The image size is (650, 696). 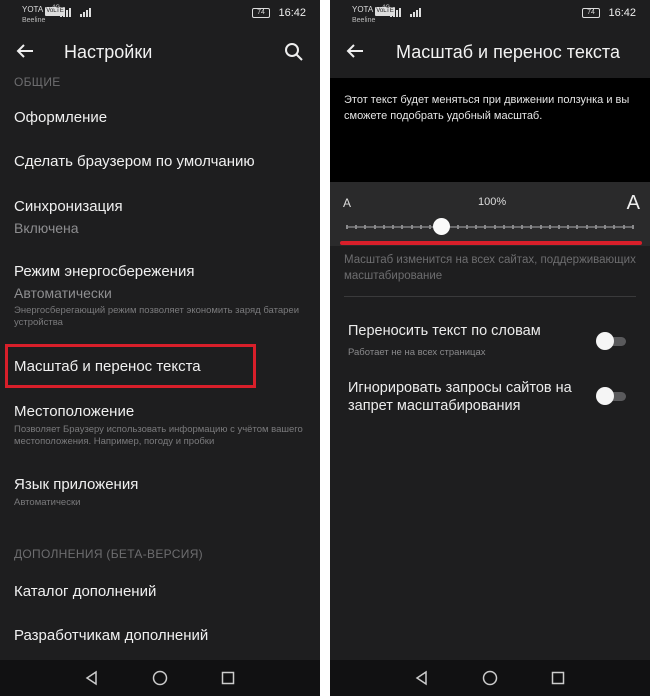 What do you see at coordinates (74, 411) in the screenshot?
I see `item-title: Местоположение` at bounding box center [74, 411].